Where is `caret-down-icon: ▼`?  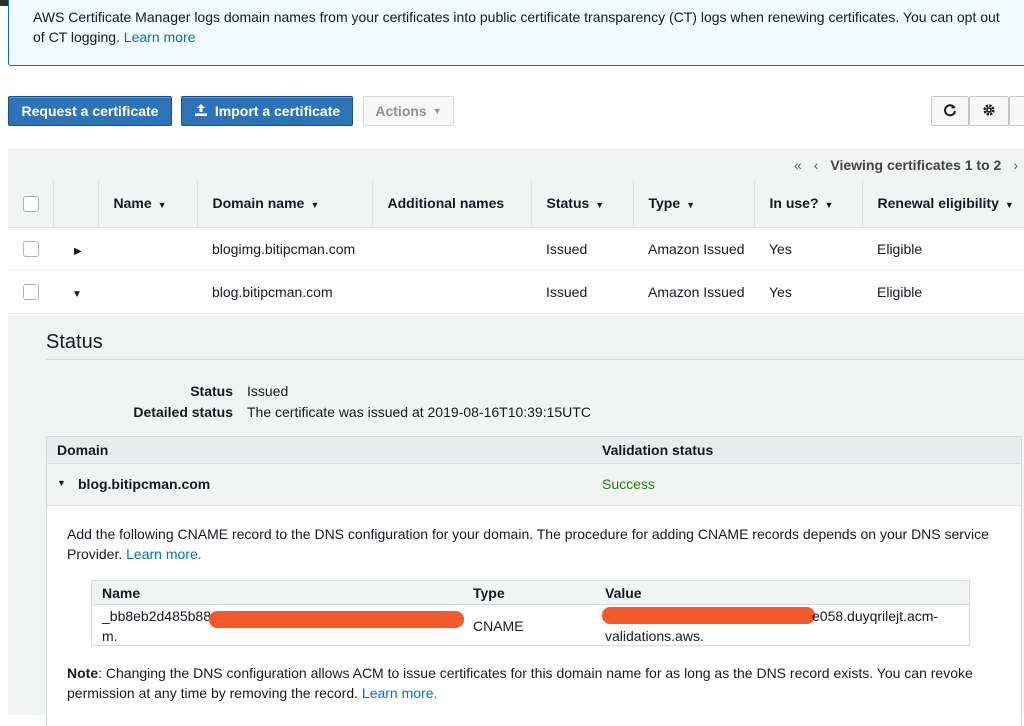
caret-down-icon: ▼ is located at coordinates (437, 111).